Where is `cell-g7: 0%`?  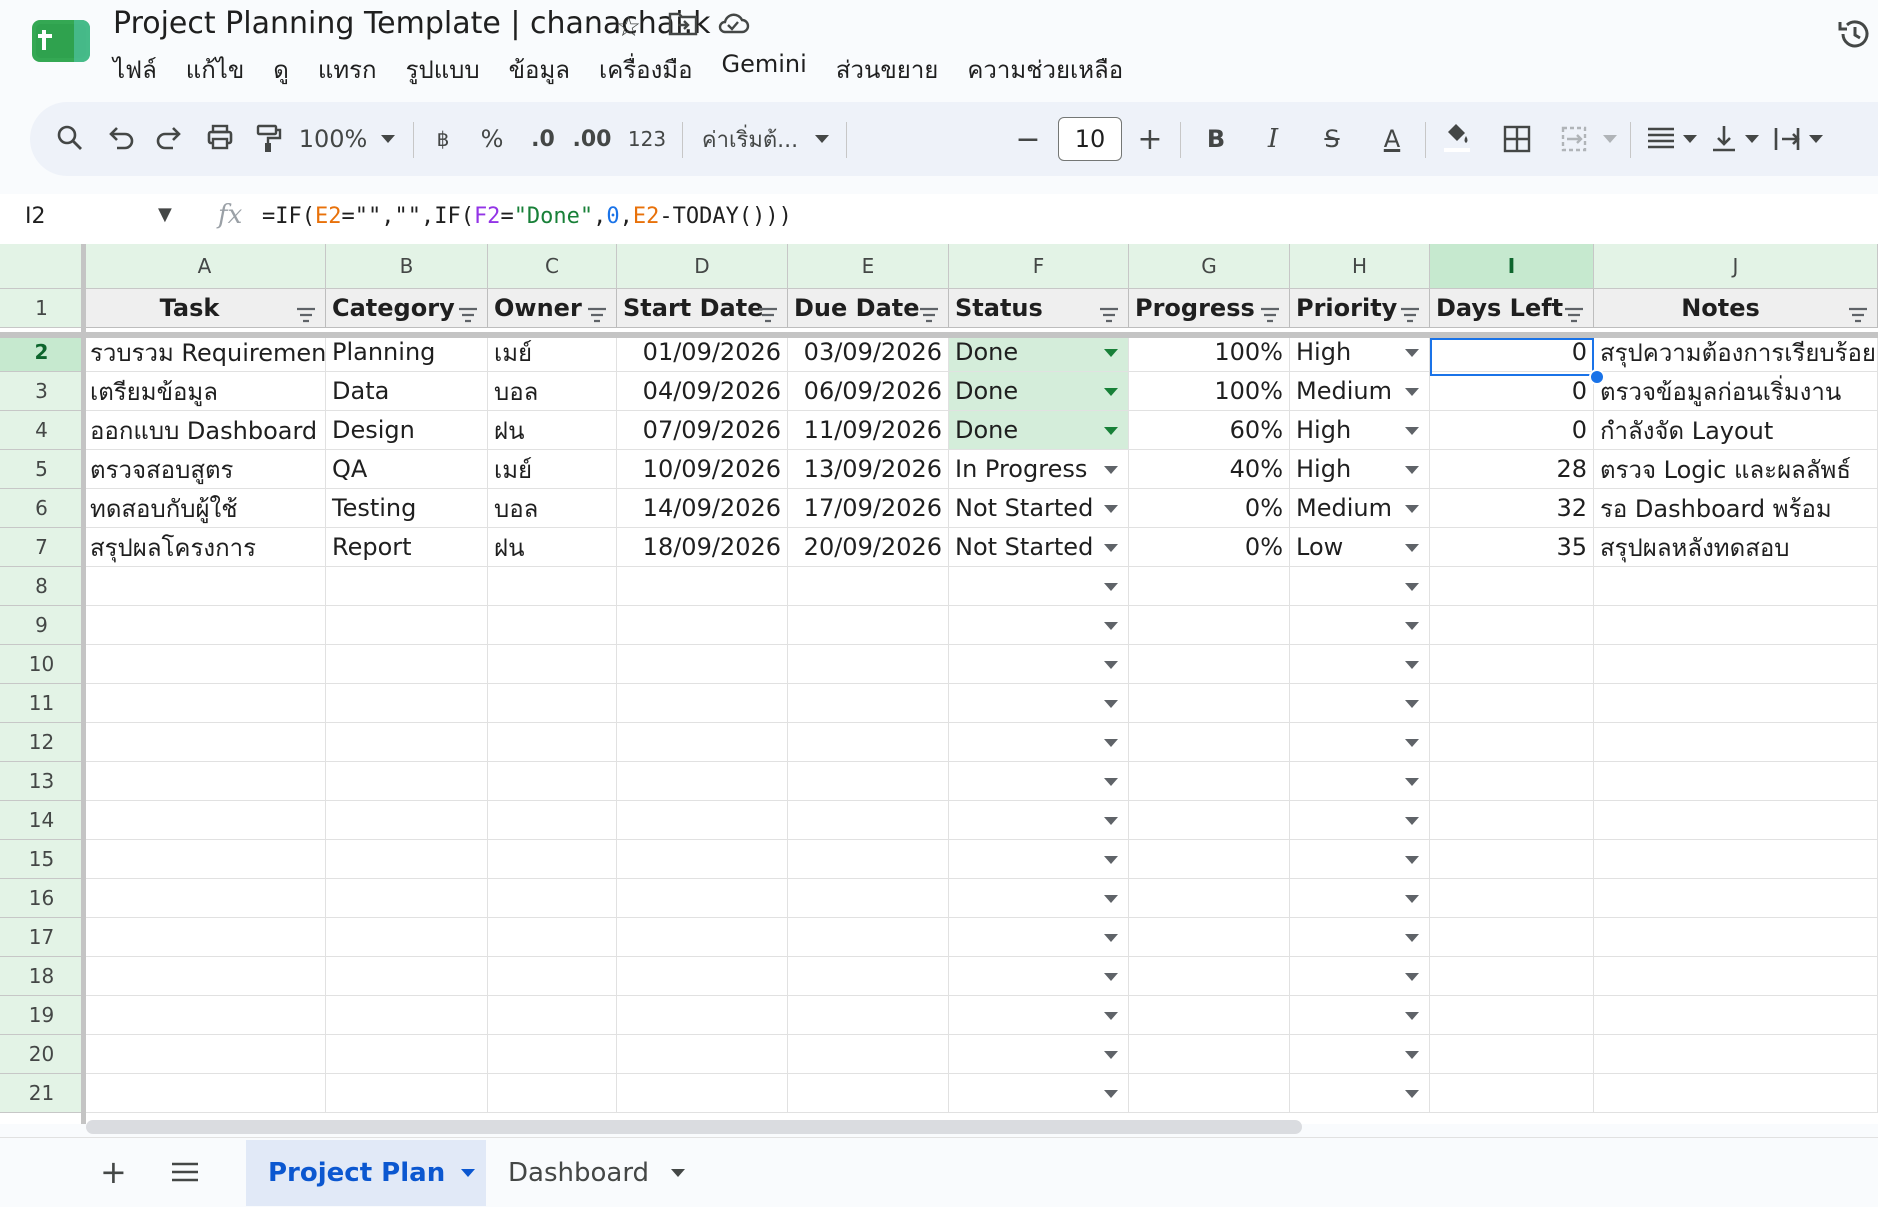
cell-g7: 0% is located at coordinates (1209, 547).